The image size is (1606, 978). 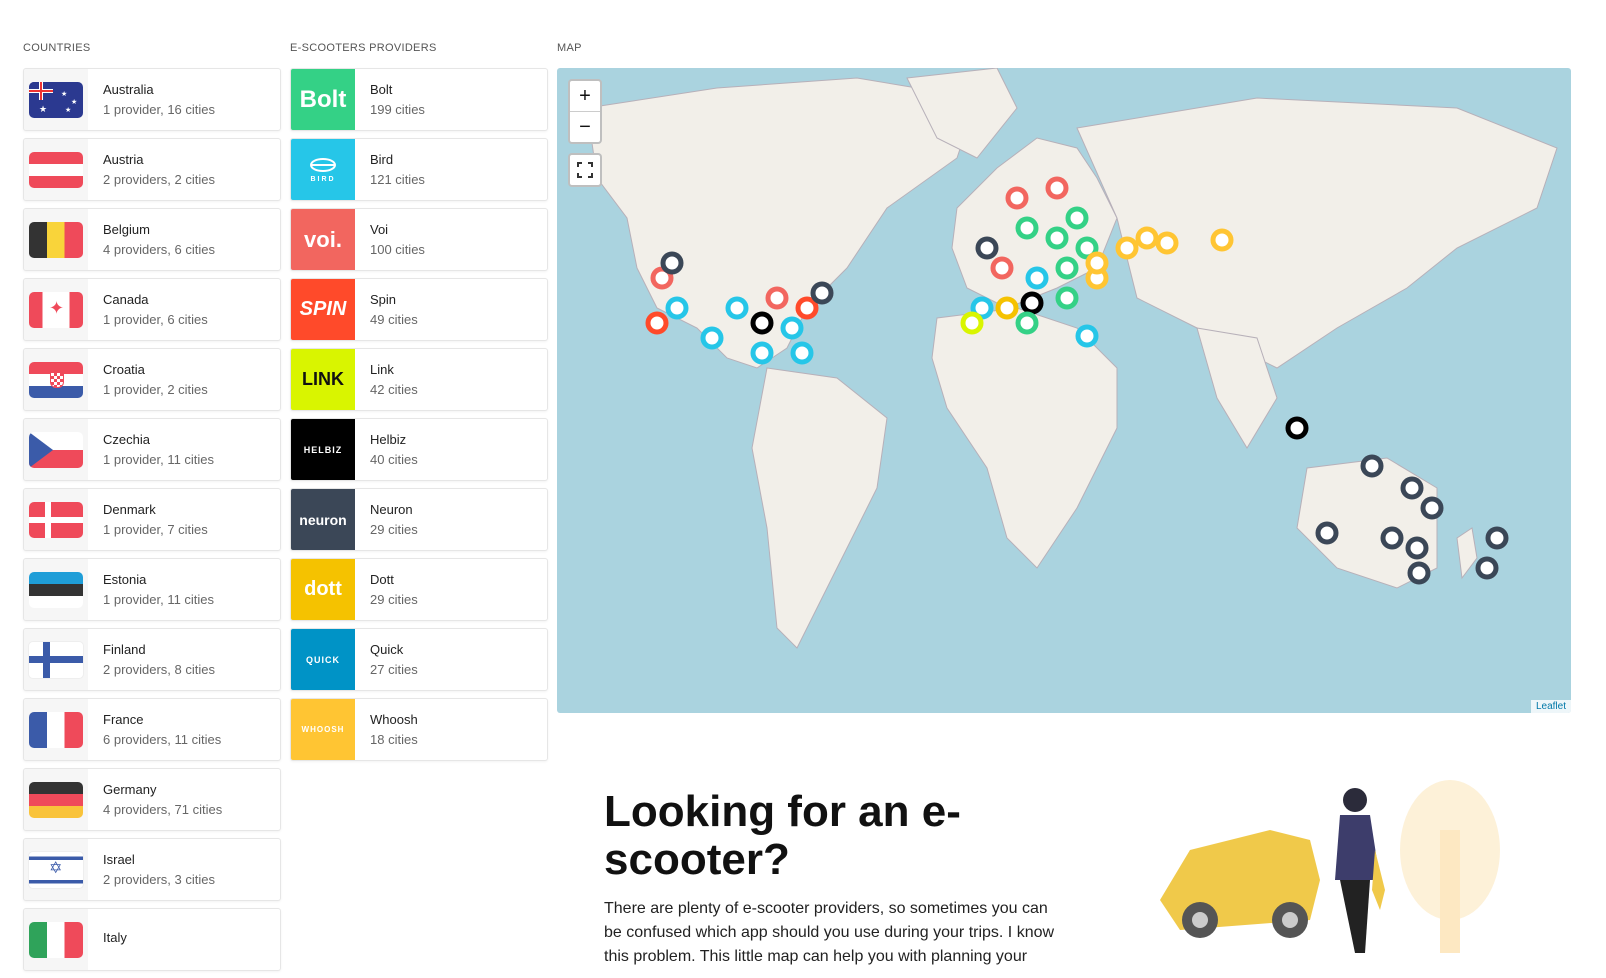 I want to click on helbiz-logo-icon: HELBIZ, so click(x=323, y=449).